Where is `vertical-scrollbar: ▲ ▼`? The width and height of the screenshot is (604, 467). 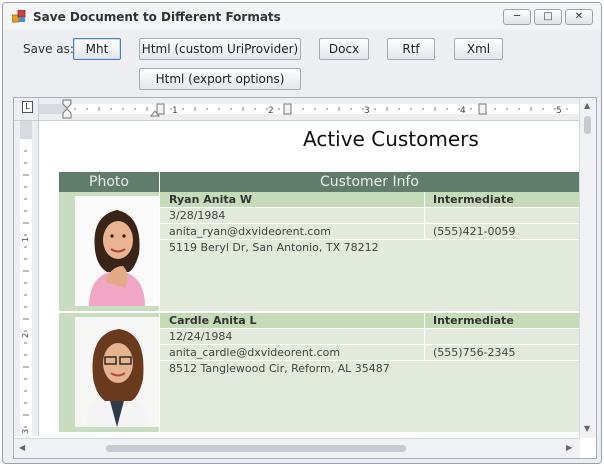
vertical-scrollbar: ▲ ▼ is located at coordinates (587, 268).